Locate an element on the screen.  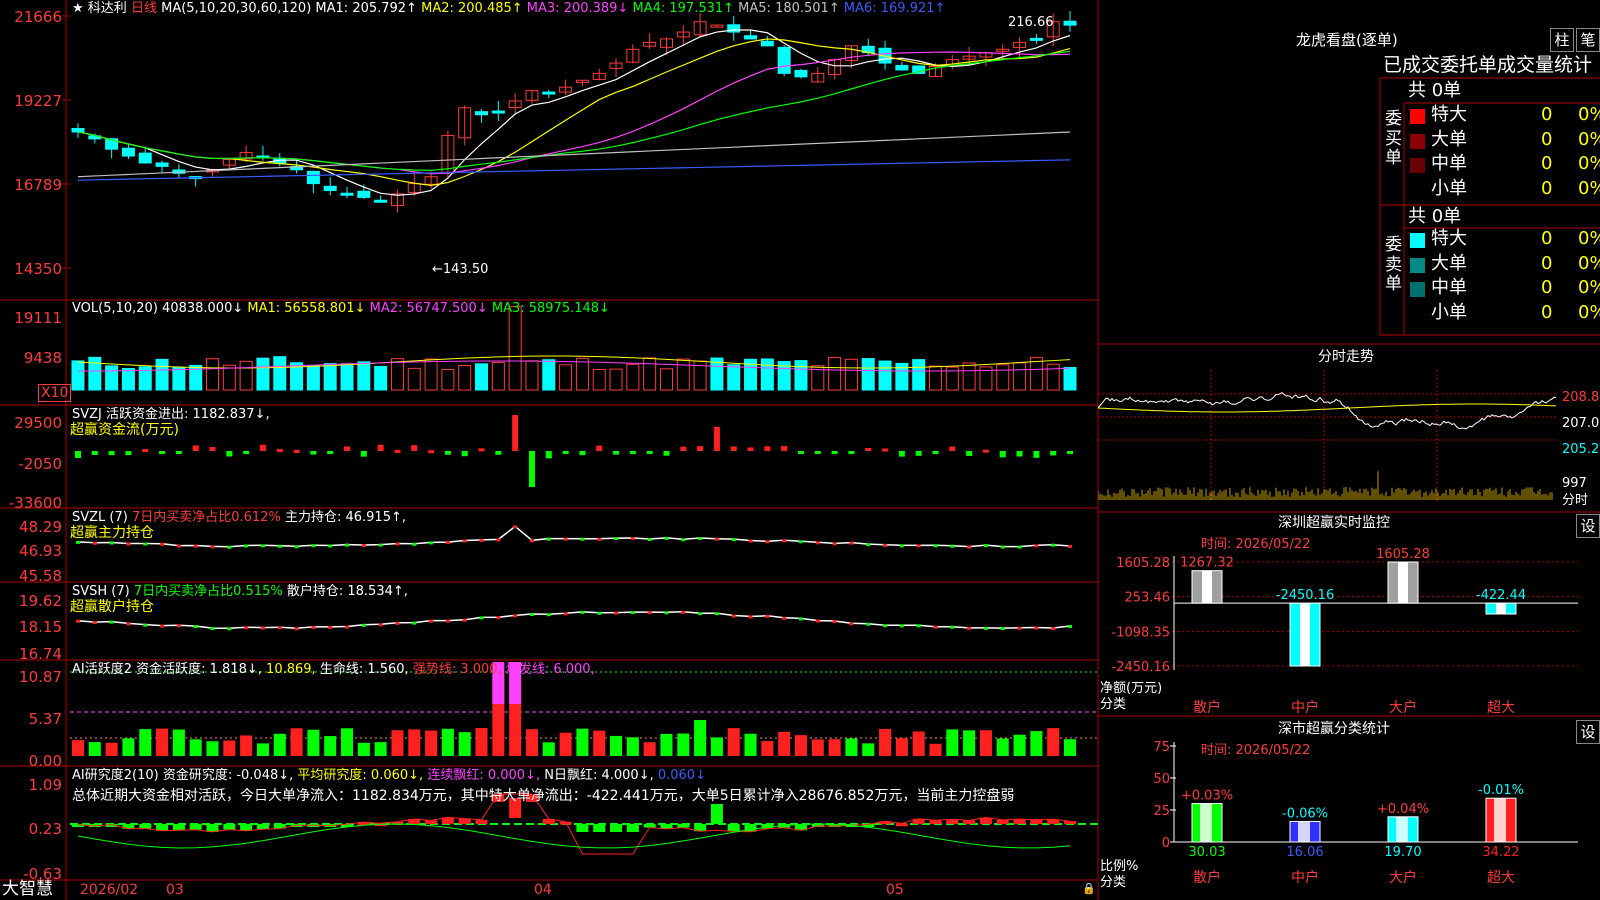
longhu-tab-text: 已成交委托单成交量统计 is located at coordinates (1487, 65).